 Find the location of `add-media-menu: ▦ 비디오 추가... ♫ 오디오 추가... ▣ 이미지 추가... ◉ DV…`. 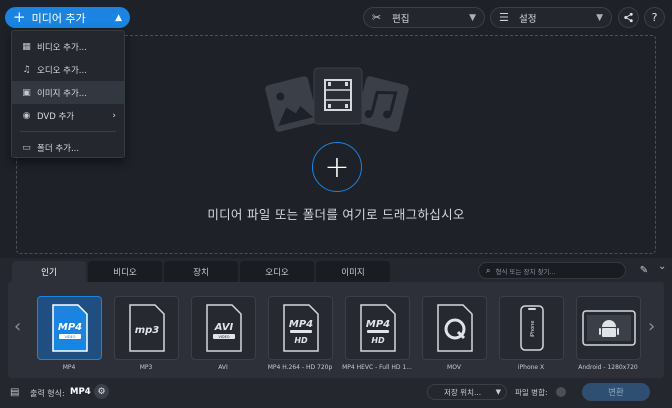

add-media-menu: ▦ 비디오 추가... ♫ 오디오 추가... ▣ 이미지 추가... ◉ DV… is located at coordinates (68, 94).